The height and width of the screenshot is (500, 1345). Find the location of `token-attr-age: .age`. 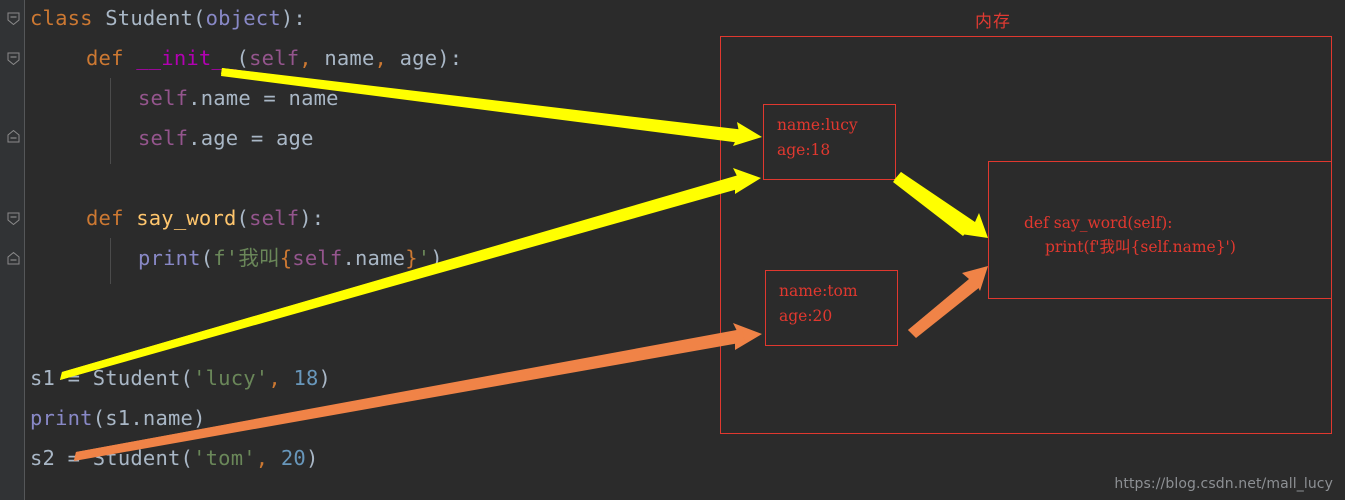

token-attr-age: .age is located at coordinates (213, 138).